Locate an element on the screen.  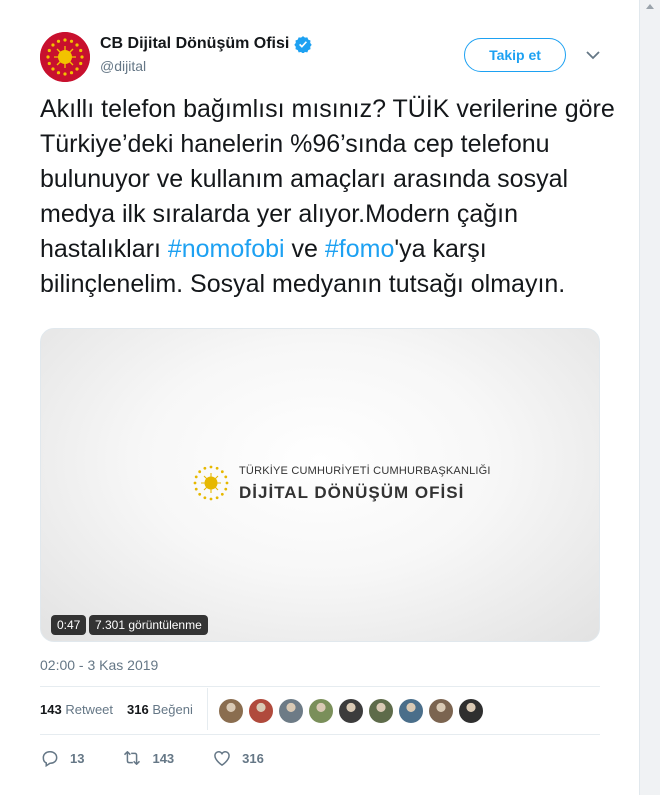
profile-avatar is located at coordinates (65, 57).